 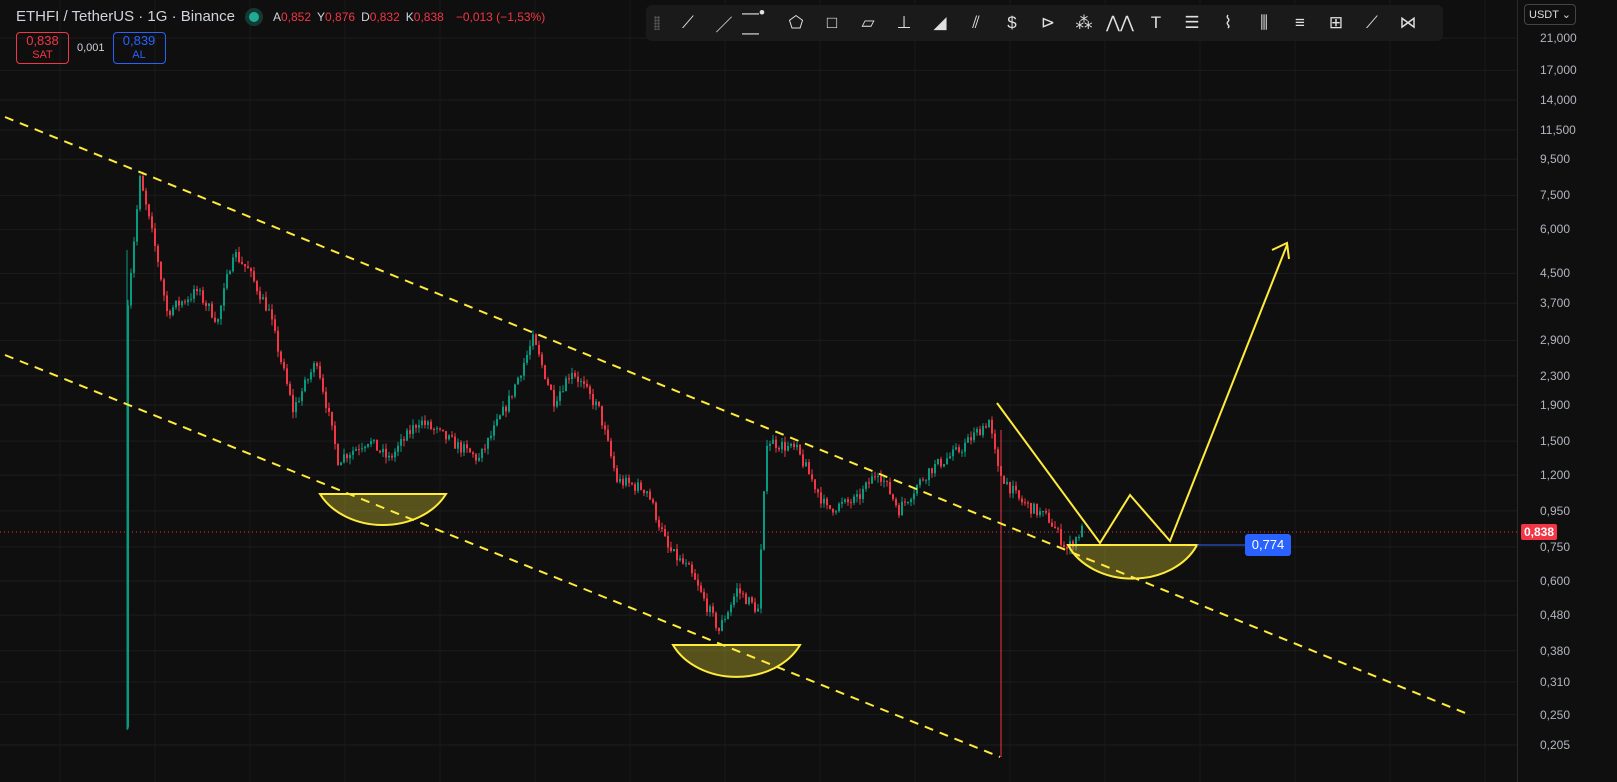 What do you see at coordinates (657, 23) in the screenshot?
I see `drag-handle` at bounding box center [657, 23].